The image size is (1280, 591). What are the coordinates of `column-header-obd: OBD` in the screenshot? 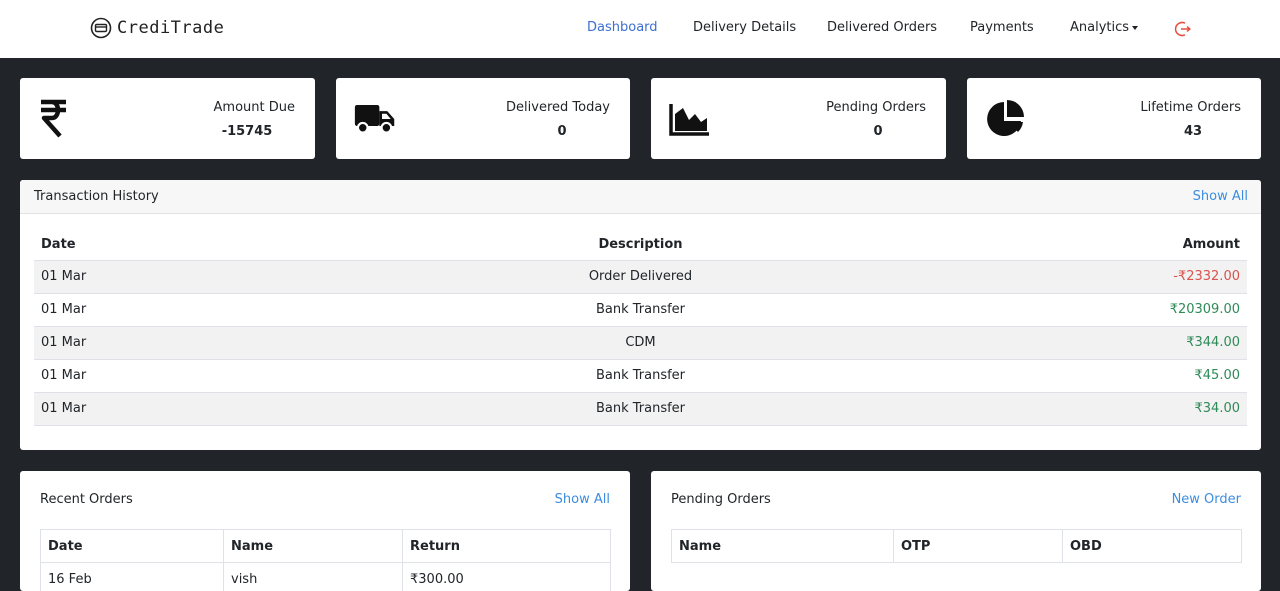 It's located at (1152, 546).